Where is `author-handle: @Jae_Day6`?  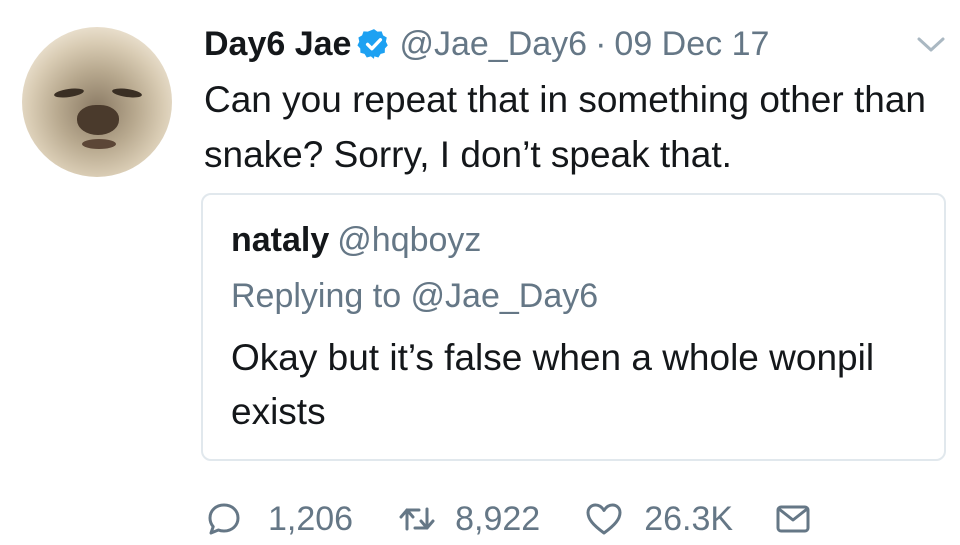
author-handle: @Jae_Day6 is located at coordinates (493, 44).